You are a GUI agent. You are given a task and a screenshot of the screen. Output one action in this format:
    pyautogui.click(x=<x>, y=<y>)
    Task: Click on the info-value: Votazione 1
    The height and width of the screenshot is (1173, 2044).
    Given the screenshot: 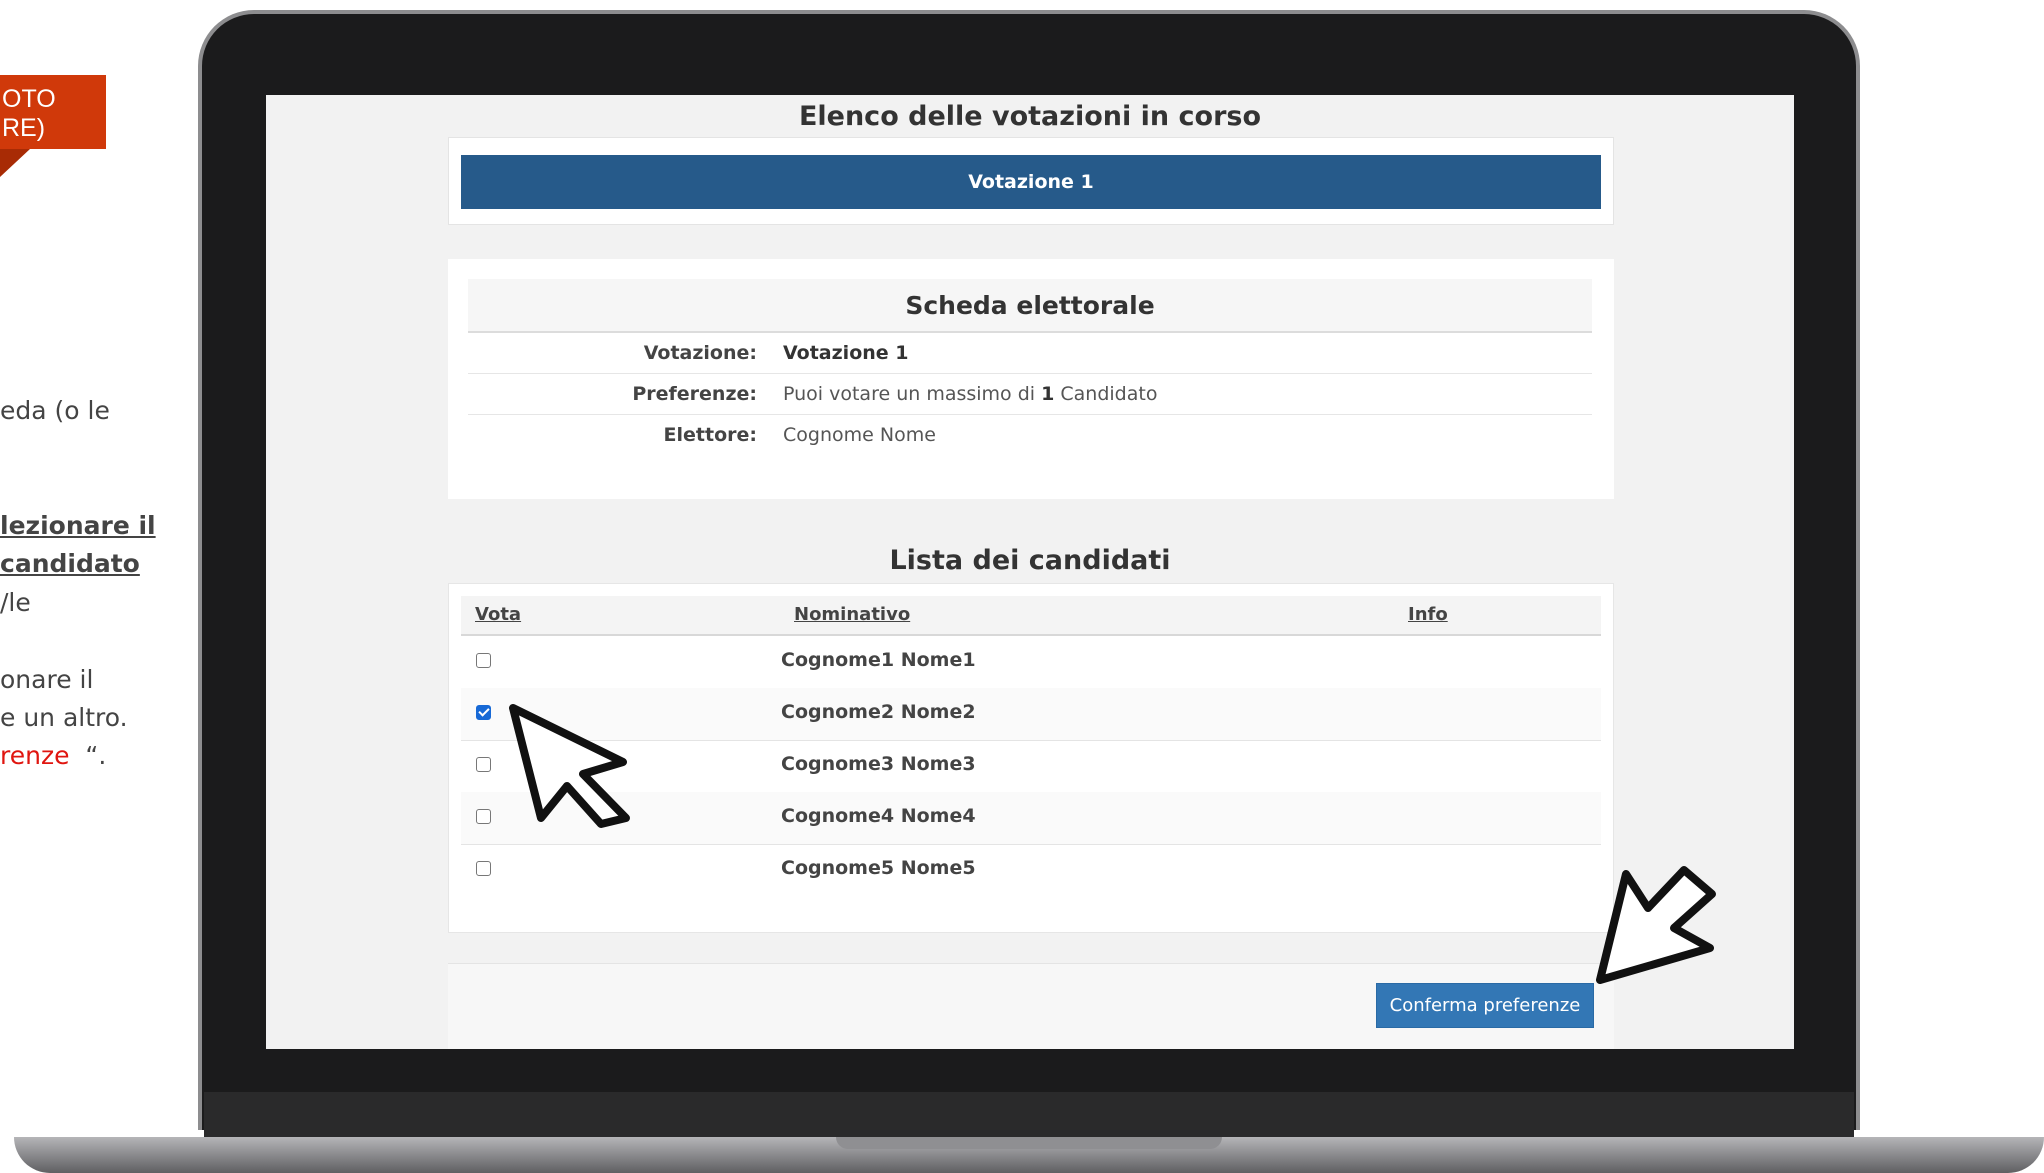 What is the action you would take?
    pyautogui.click(x=846, y=353)
    